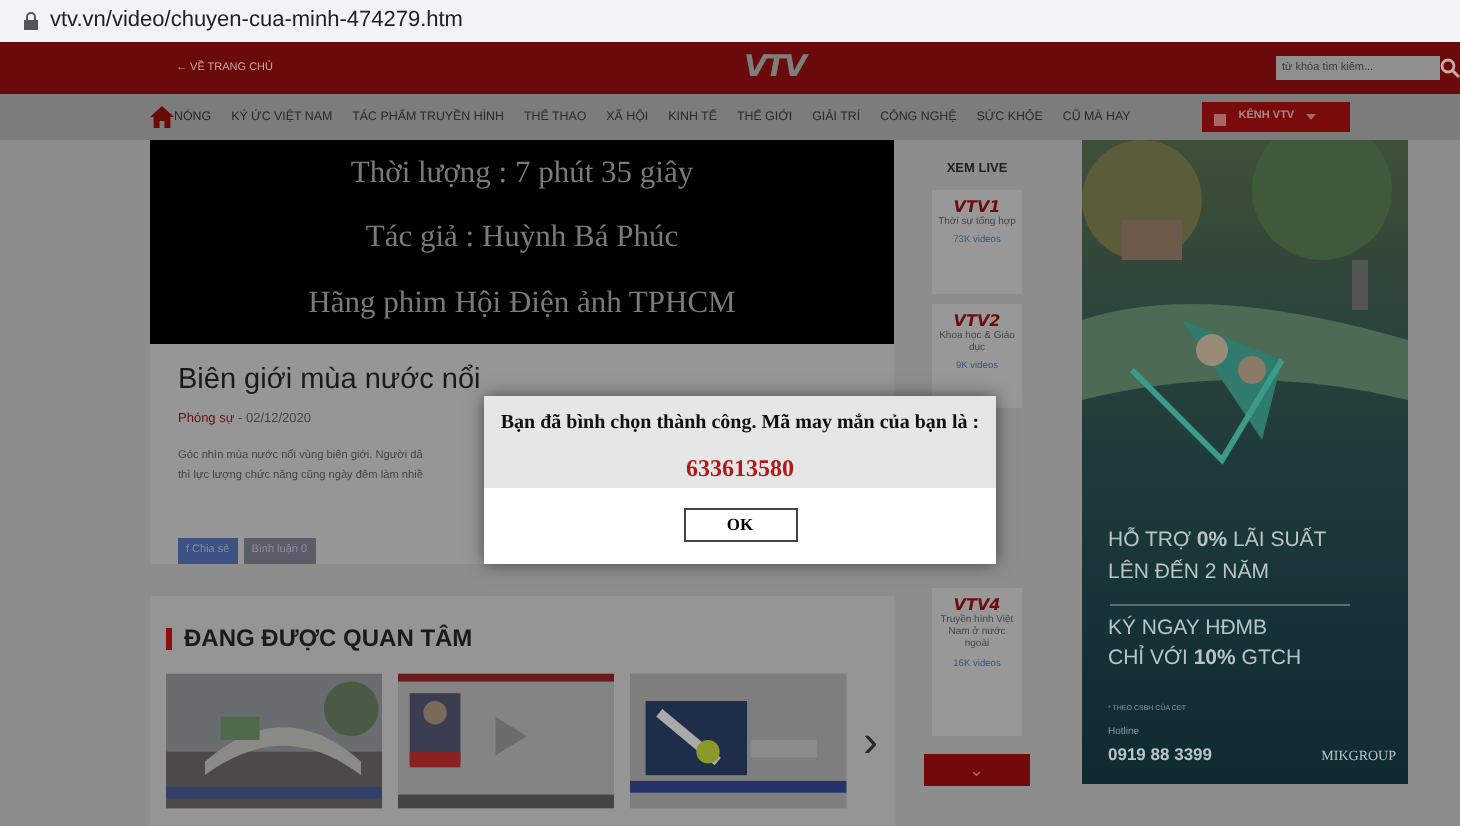  Describe the element at coordinates (870, 741) in the screenshot. I see `next-button: ›` at that location.